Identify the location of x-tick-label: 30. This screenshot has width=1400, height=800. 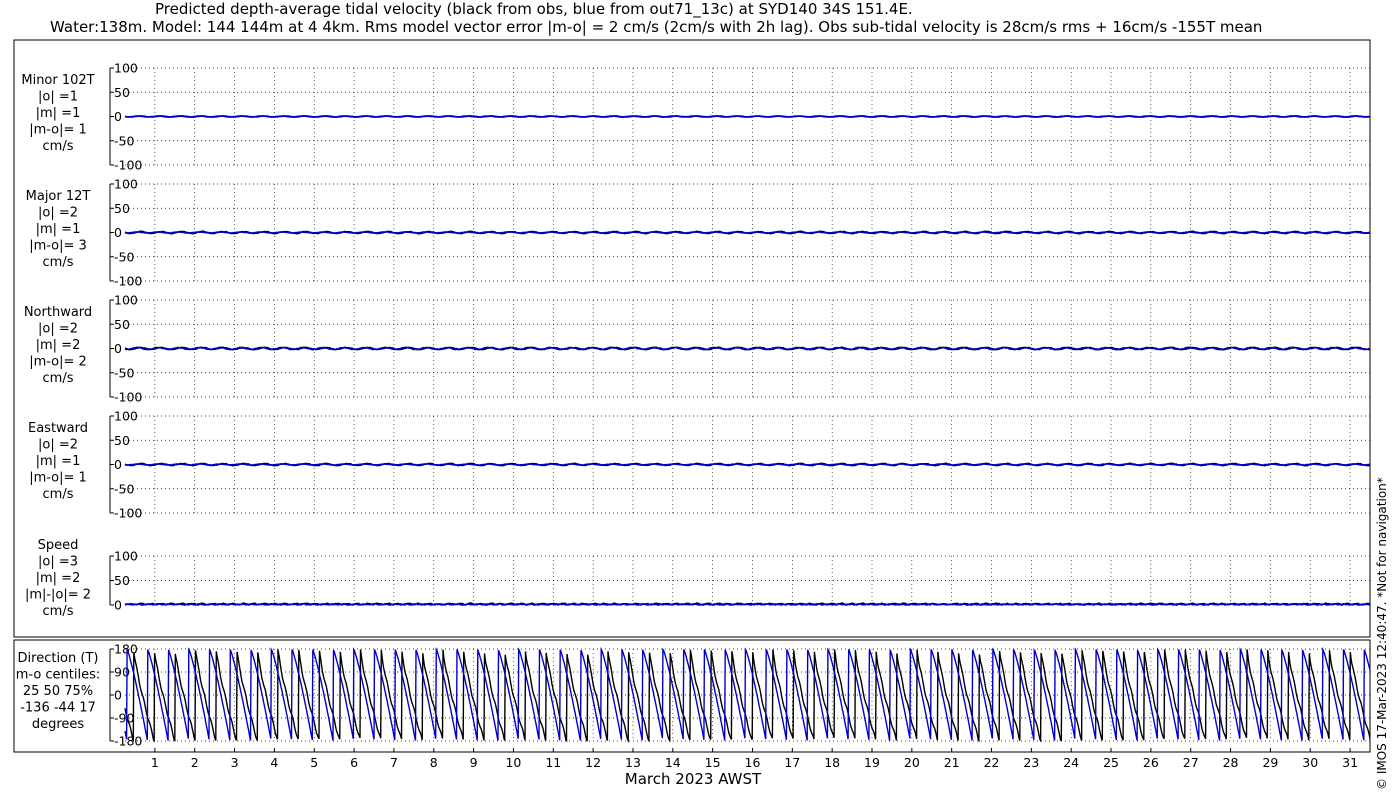
(1310, 762).